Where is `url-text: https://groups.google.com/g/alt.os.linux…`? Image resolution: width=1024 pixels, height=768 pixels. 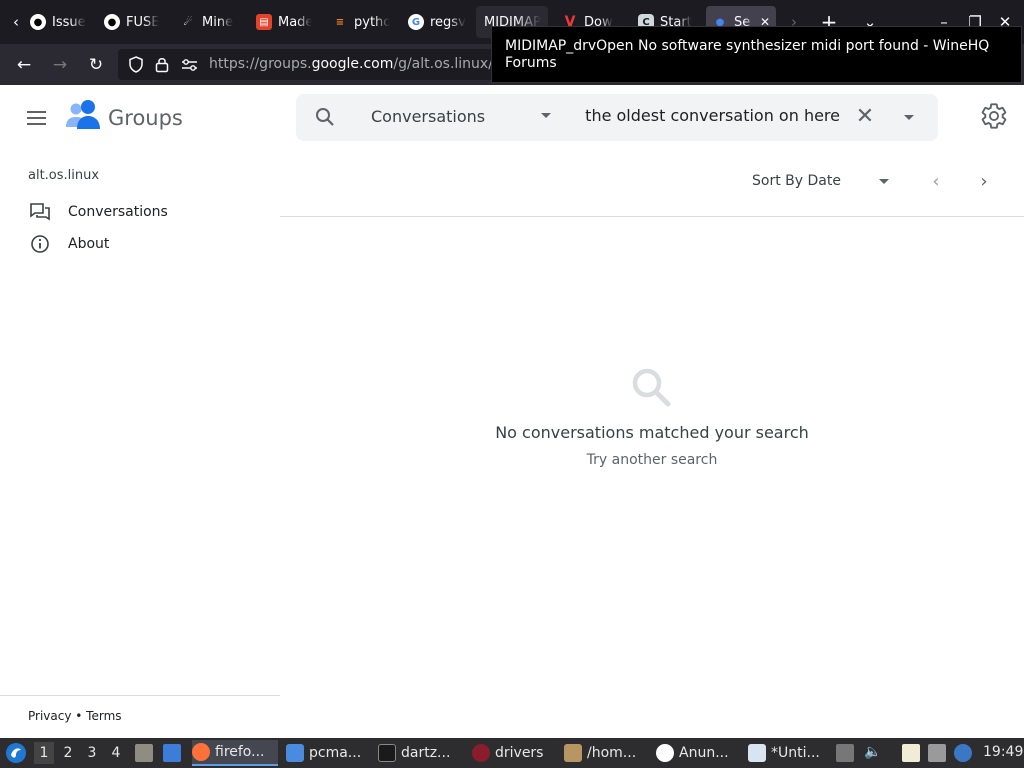
url-text: https://groups.google.com/g/alt.os.linux… is located at coordinates (351, 64).